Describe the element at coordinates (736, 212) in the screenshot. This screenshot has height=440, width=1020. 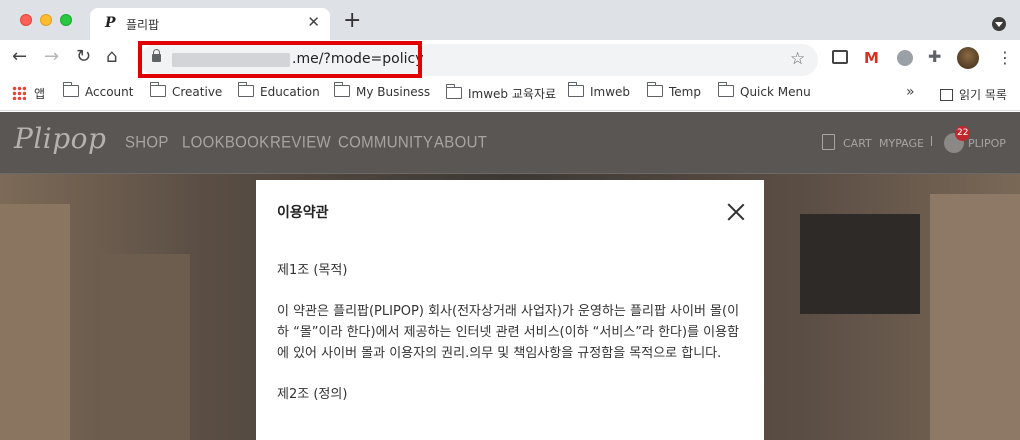
I see `modal-close-icon` at that location.